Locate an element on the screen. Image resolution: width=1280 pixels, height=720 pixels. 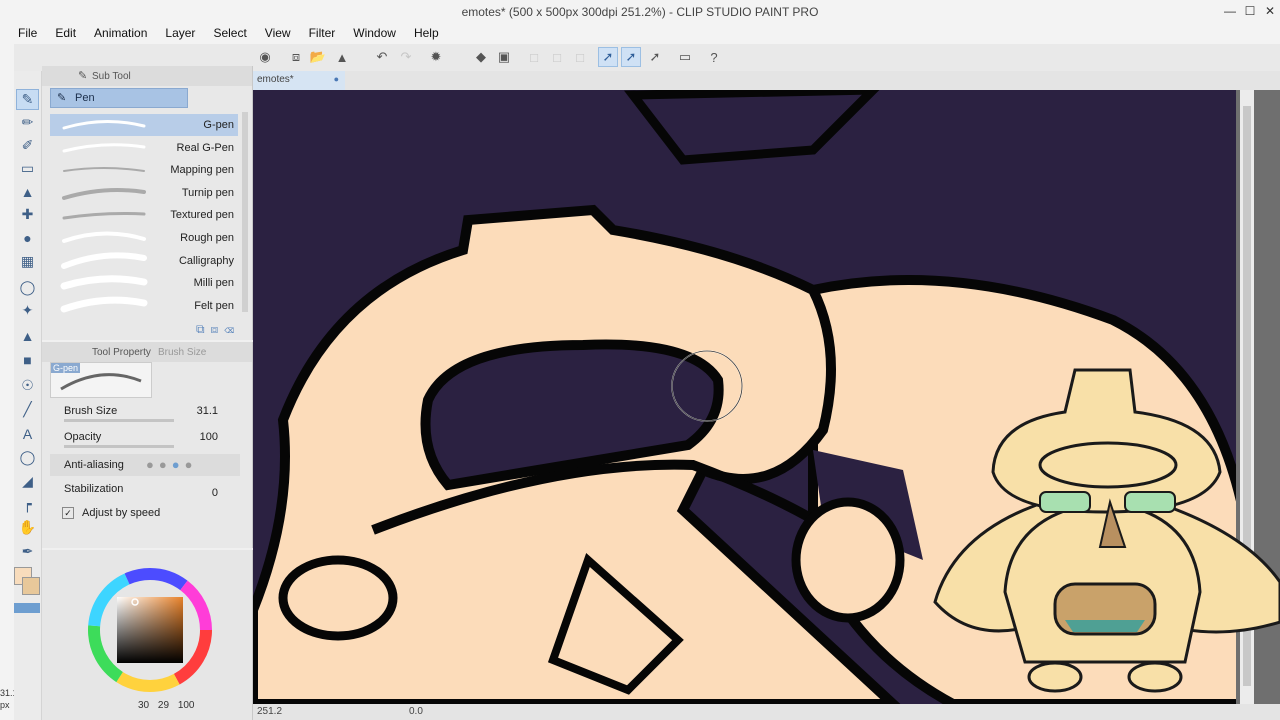
brush-item-felt-pen: Felt pen is located at coordinates (144, 306).